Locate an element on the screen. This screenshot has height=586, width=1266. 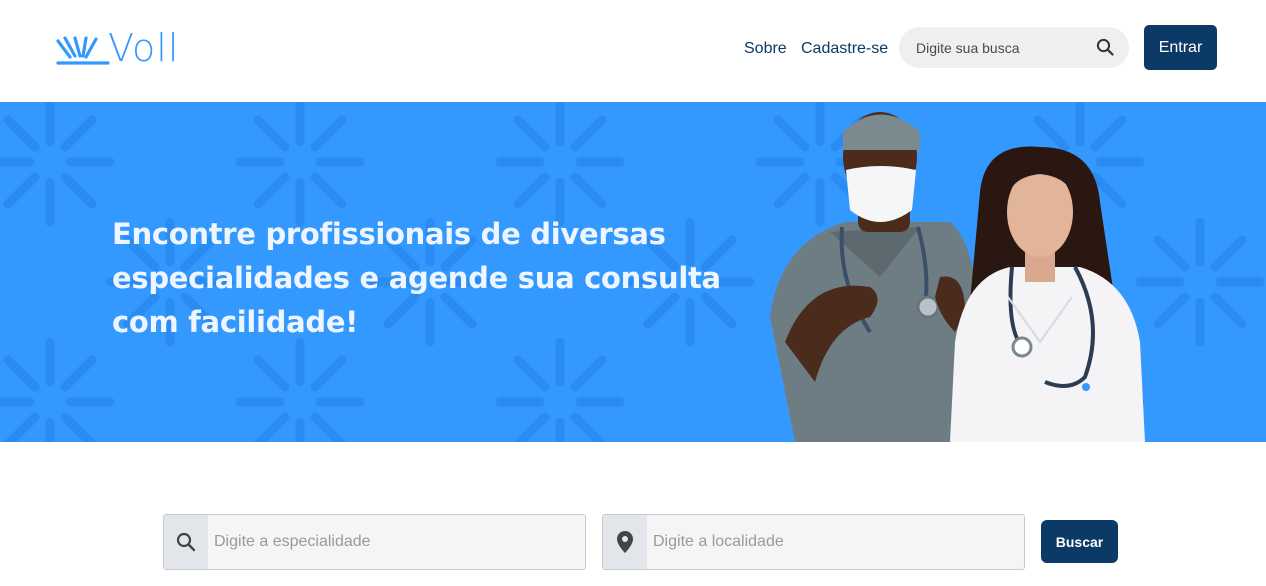
female-doctor-figure is located at coordinates (1047, 294).